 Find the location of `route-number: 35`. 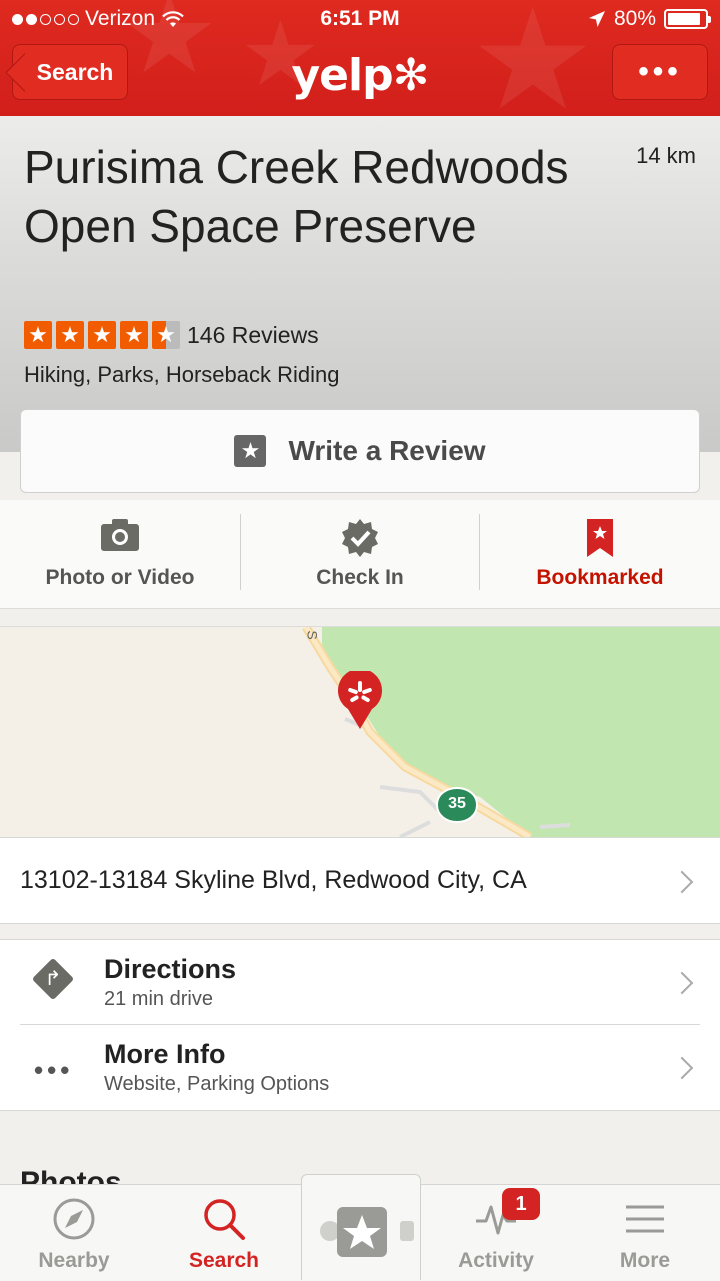

route-number: 35 is located at coordinates (457, 803).